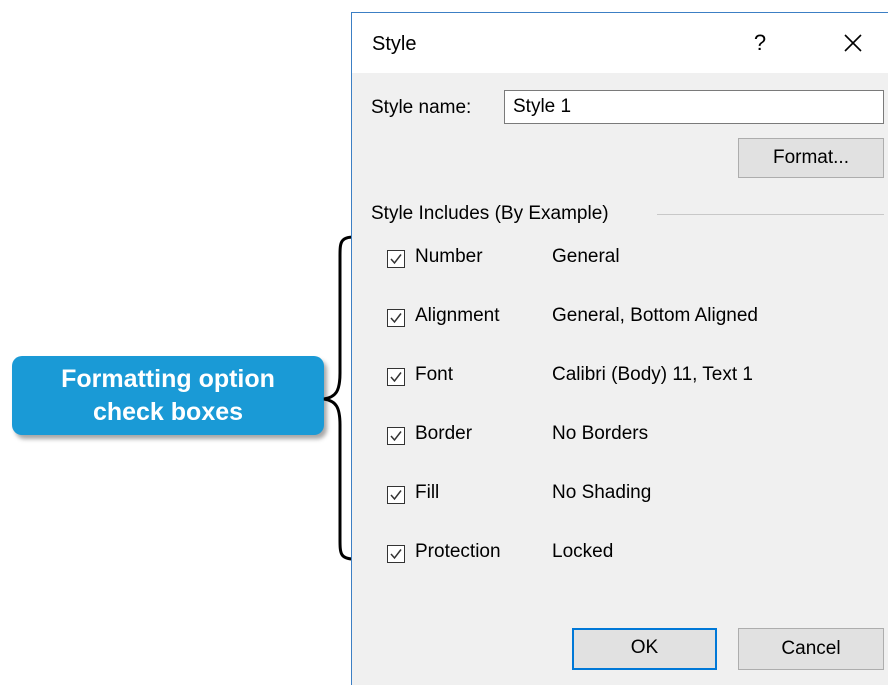 This screenshot has width=888, height=685. What do you see at coordinates (449, 256) in the screenshot?
I see `number-label: Number` at bounding box center [449, 256].